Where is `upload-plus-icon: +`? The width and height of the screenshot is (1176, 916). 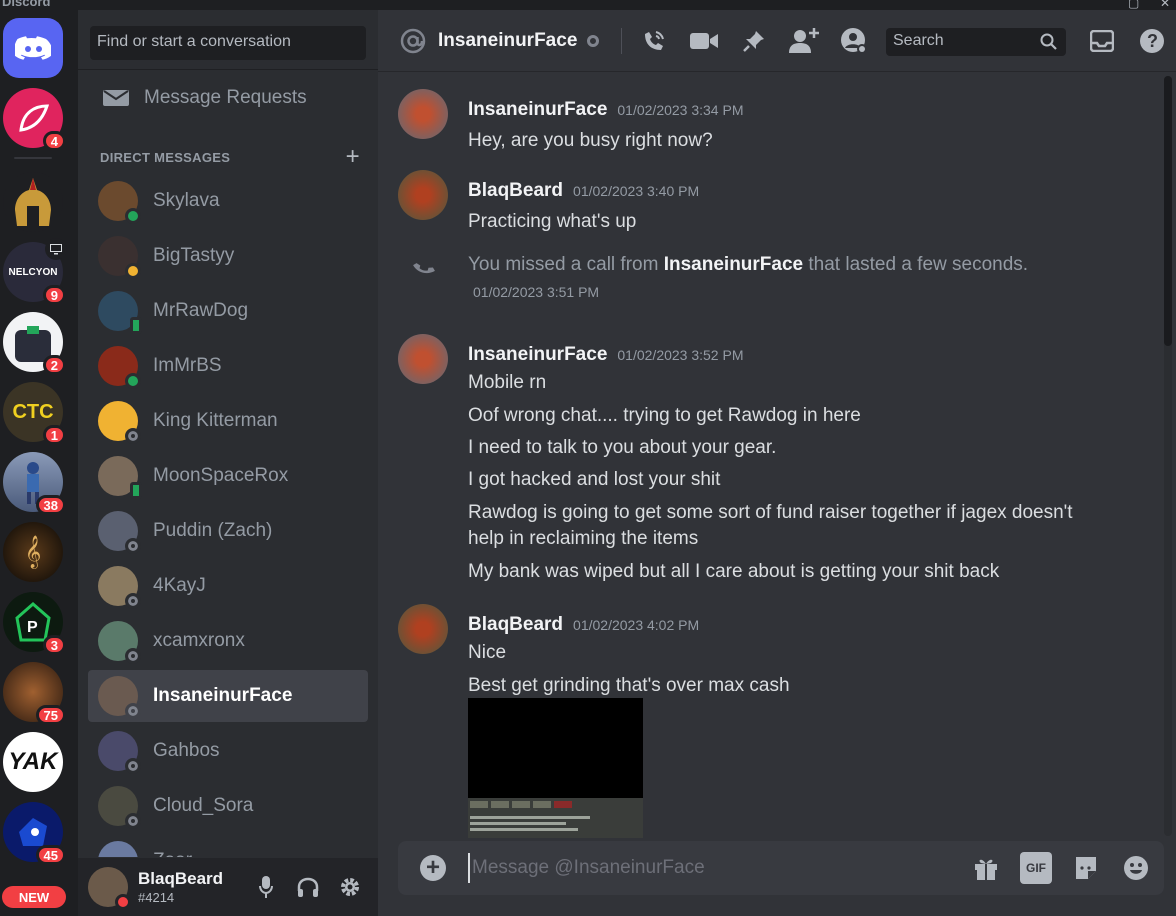
upload-plus-icon: + is located at coordinates (433, 868).